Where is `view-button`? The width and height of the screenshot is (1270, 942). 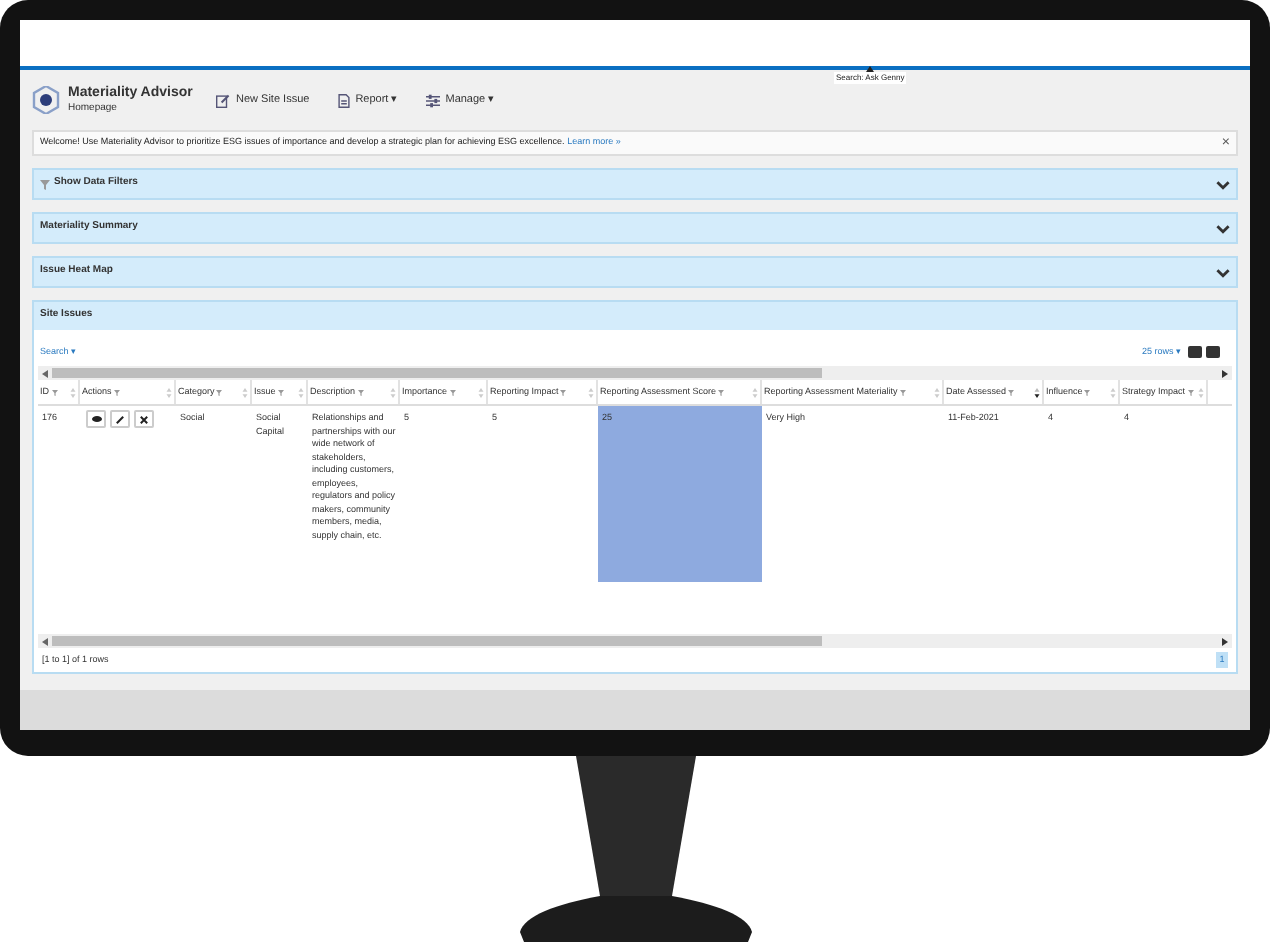
view-button is located at coordinates (96, 419).